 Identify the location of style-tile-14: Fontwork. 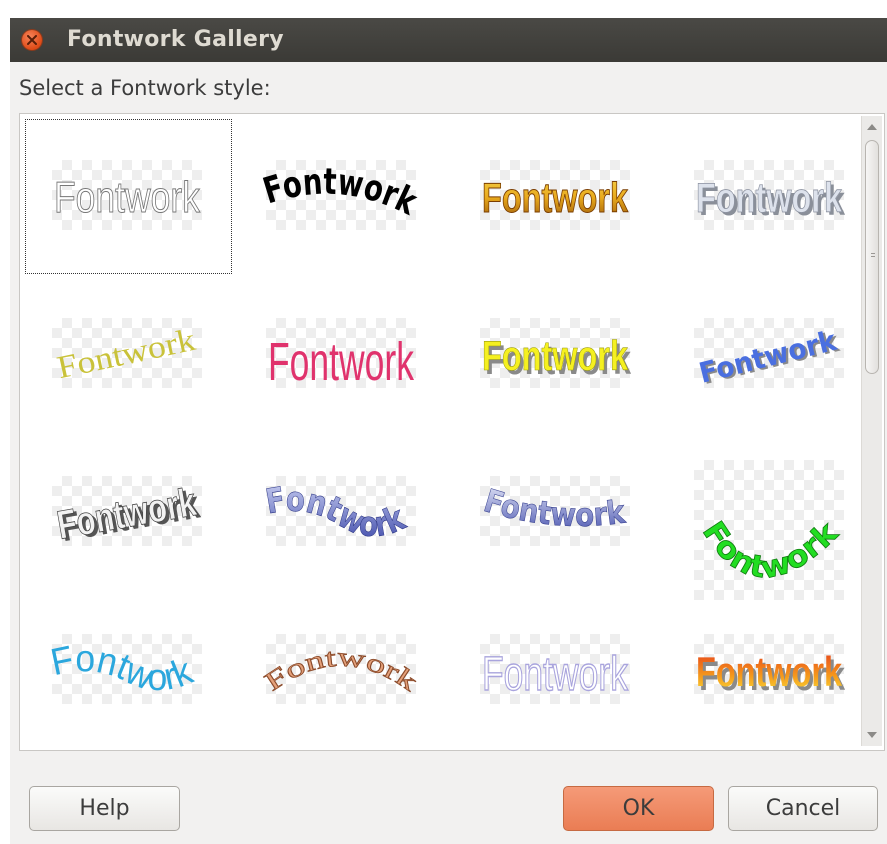
(342, 670).